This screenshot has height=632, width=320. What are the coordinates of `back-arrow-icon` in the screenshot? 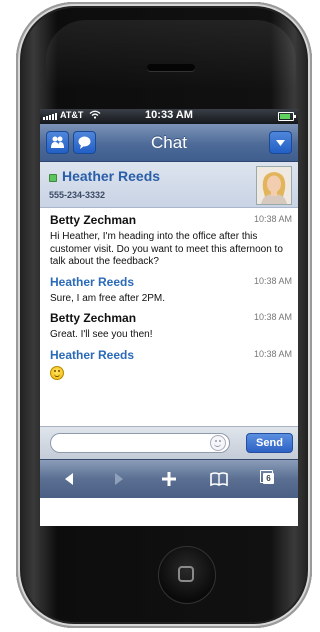 It's located at (69, 479).